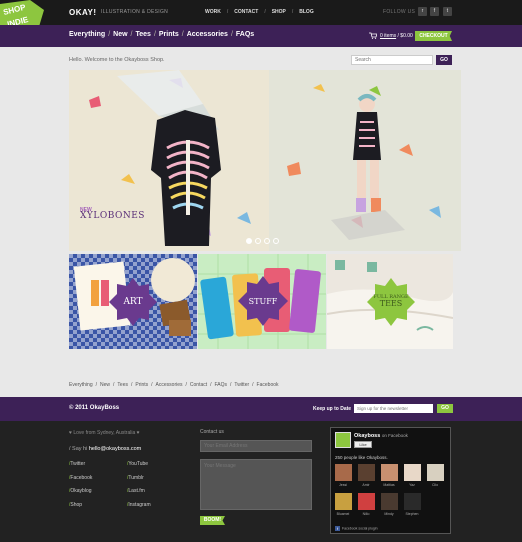 This screenshot has height=542, width=522. What do you see at coordinates (332, 409) in the screenshot?
I see `newsletter-label: Keep up to Date` at bounding box center [332, 409].